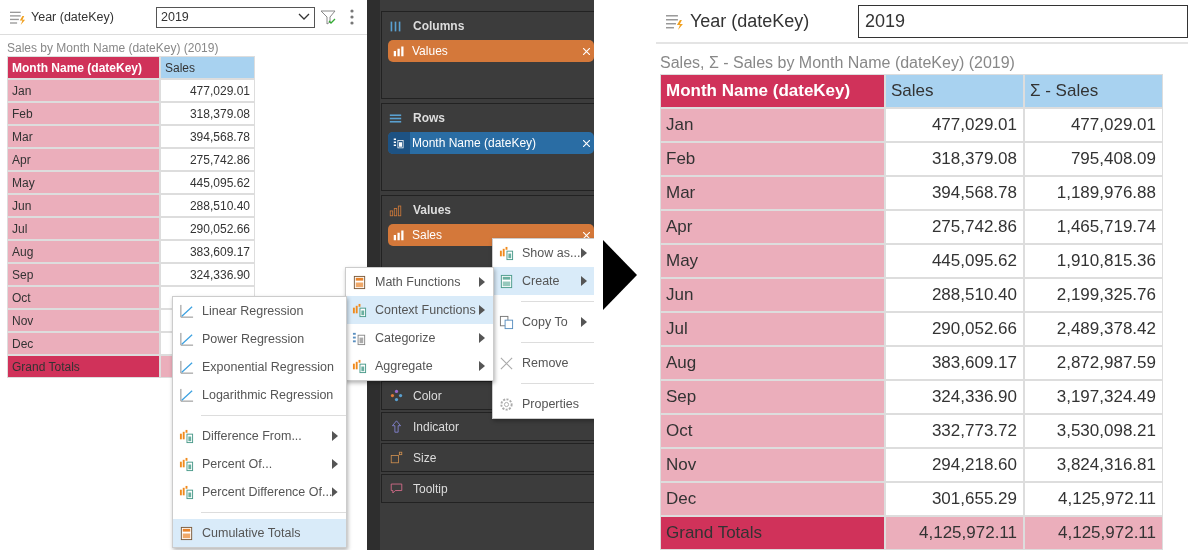  What do you see at coordinates (419, 338) in the screenshot?
I see `menu-item: Categorize` at bounding box center [419, 338].